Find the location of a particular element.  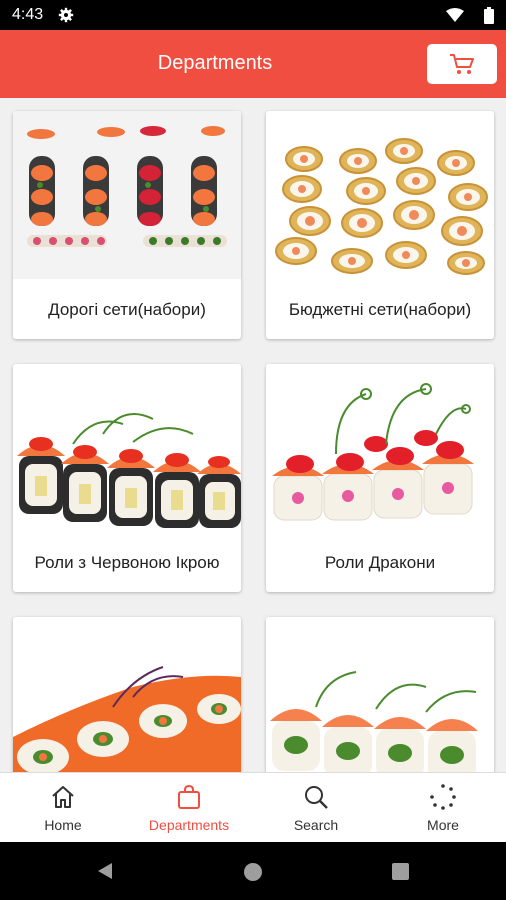

department-label: Бюджетні сети(набори) is located at coordinates (380, 309).